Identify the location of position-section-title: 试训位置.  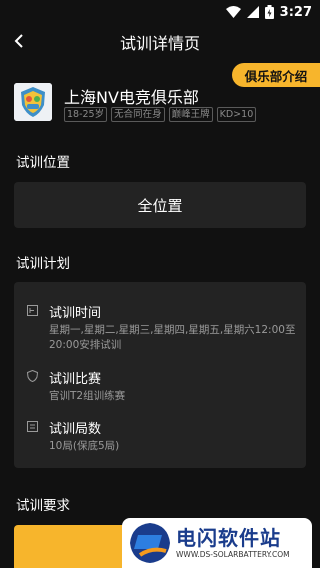
(43, 163).